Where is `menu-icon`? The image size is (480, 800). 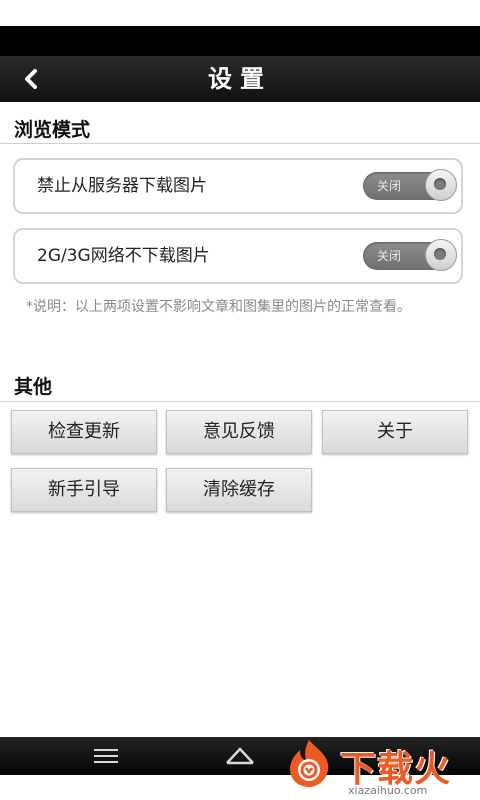
menu-icon is located at coordinates (106, 756).